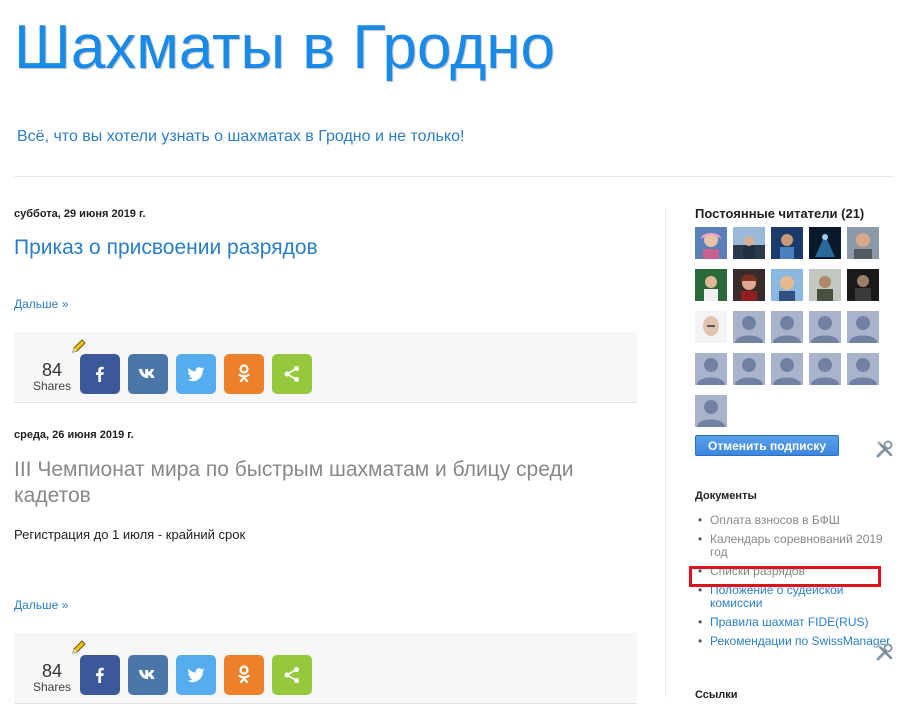  What do you see at coordinates (74, 435) in the screenshot?
I see `post-date: среда, 26 июня 2019 г.` at bounding box center [74, 435].